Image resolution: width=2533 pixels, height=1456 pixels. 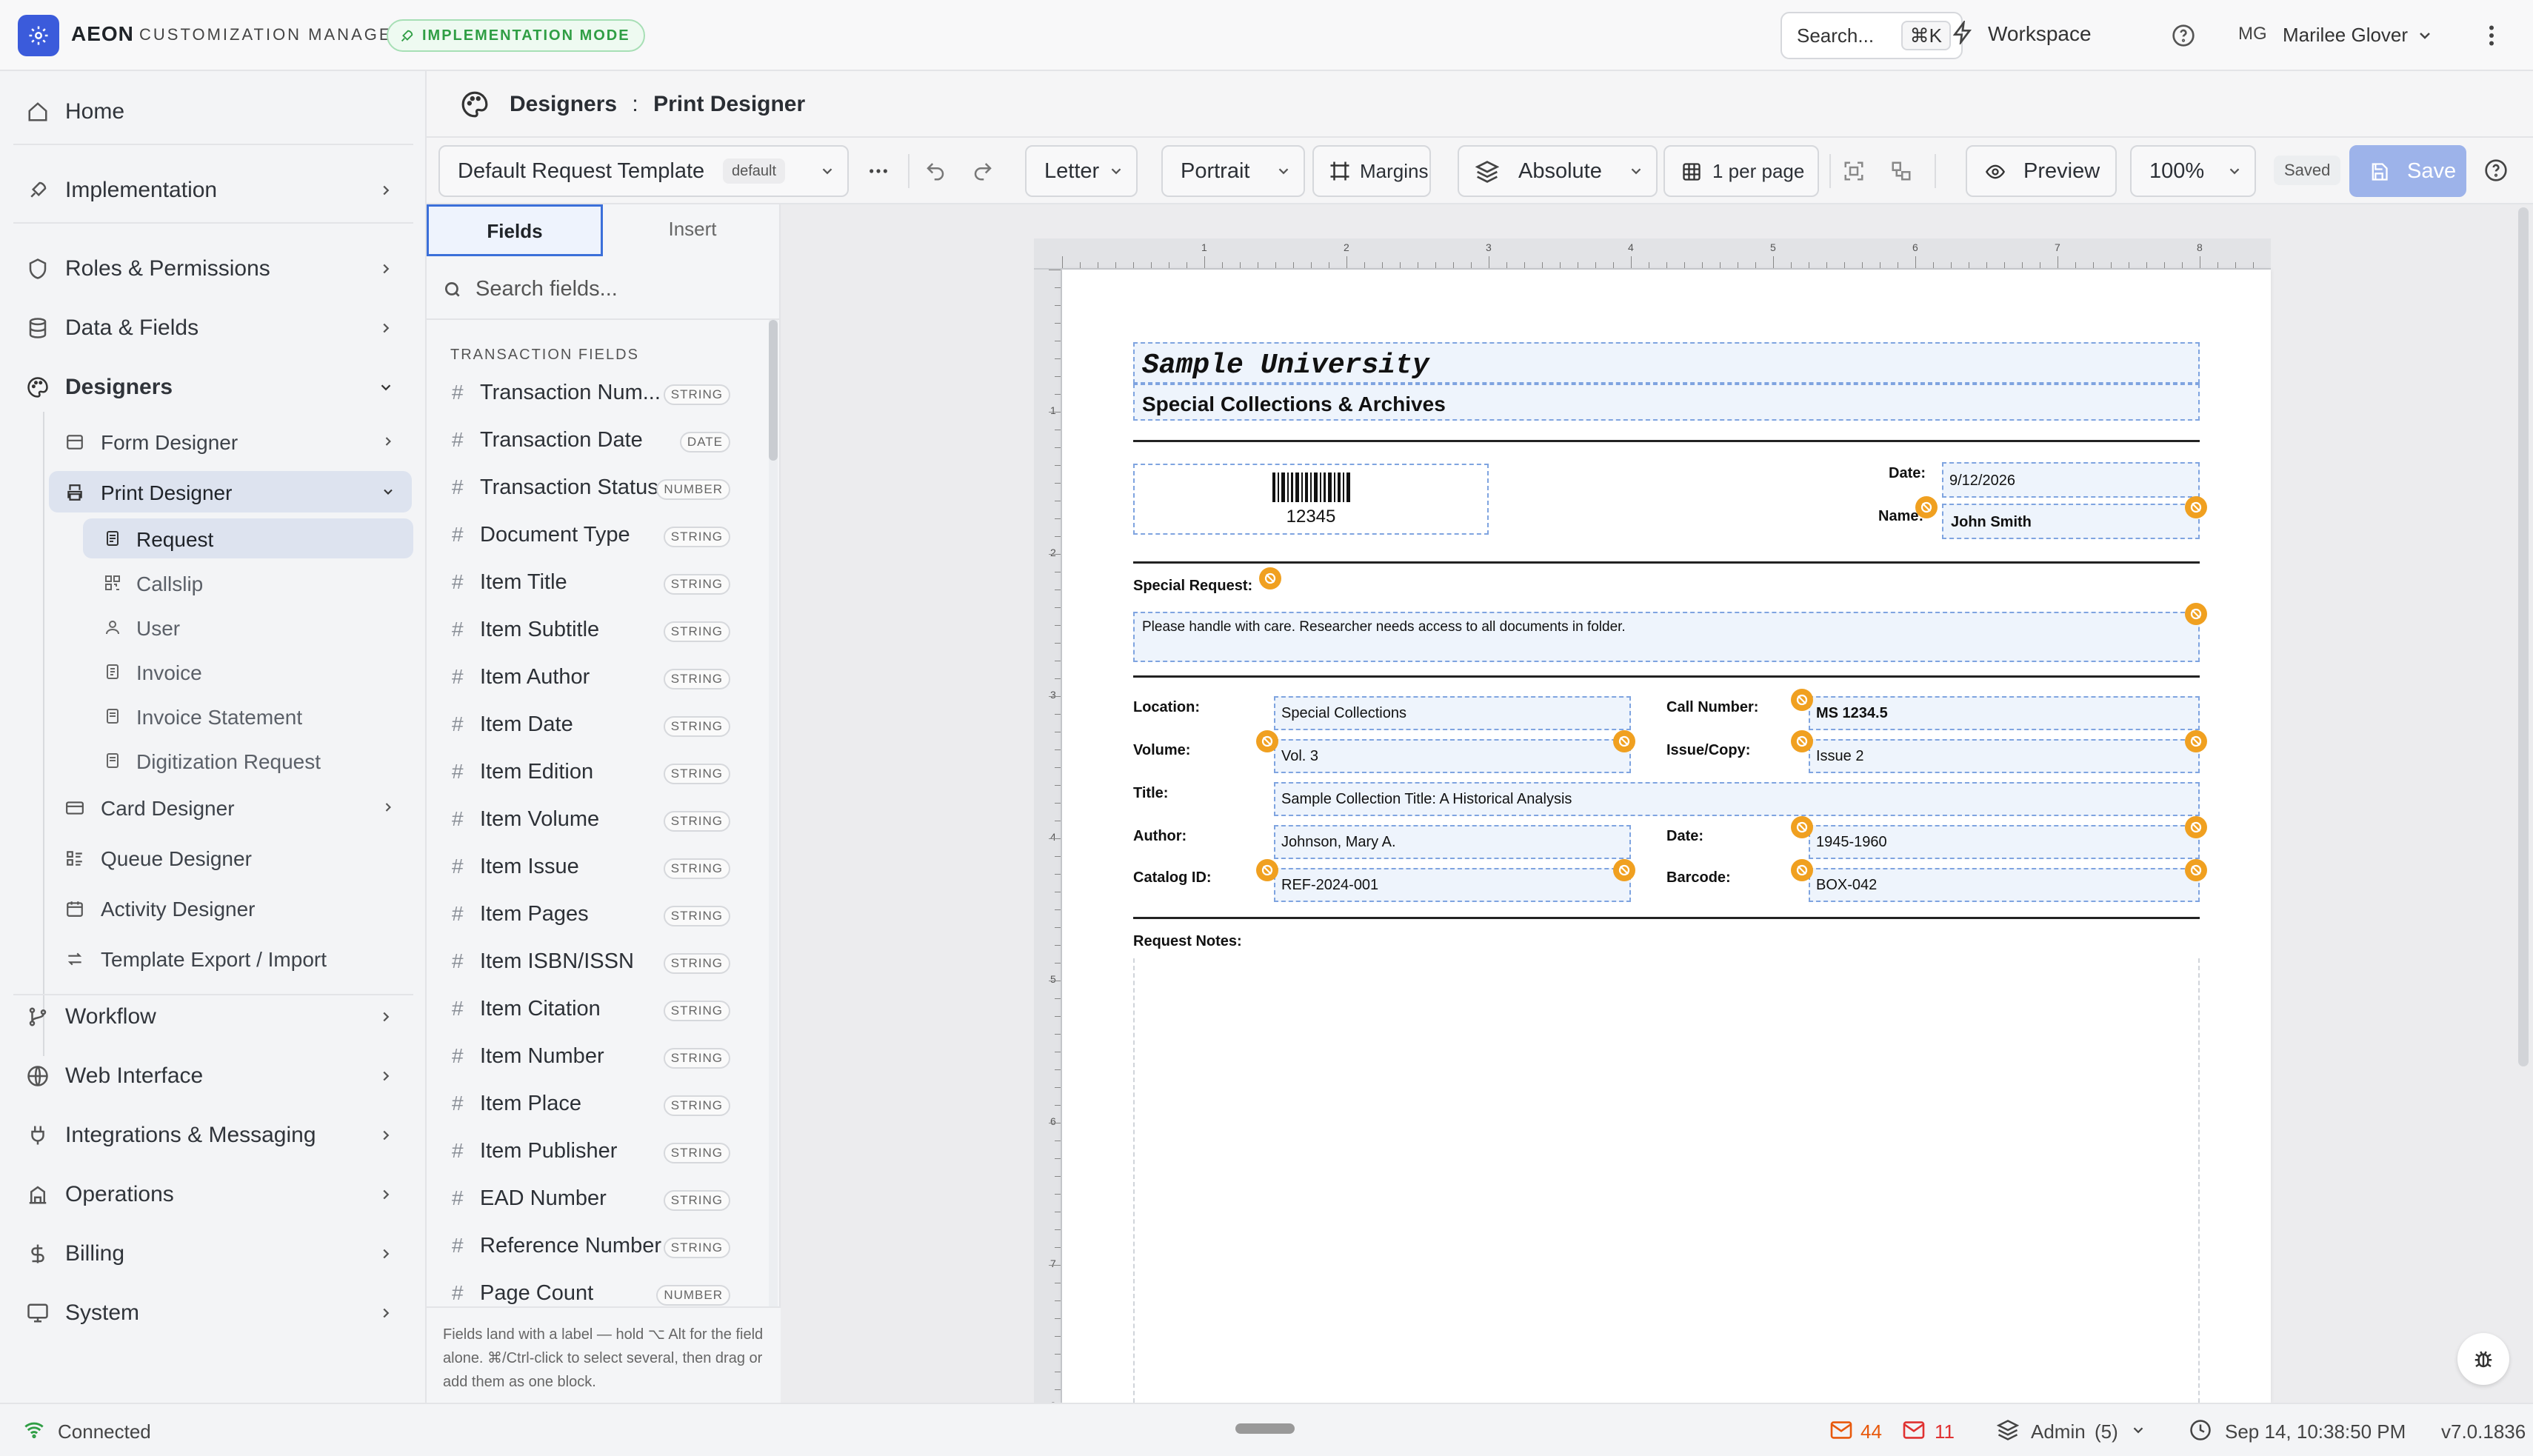 I want to click on layout-mode-select: Absolute, so click(x=1558, y=171).